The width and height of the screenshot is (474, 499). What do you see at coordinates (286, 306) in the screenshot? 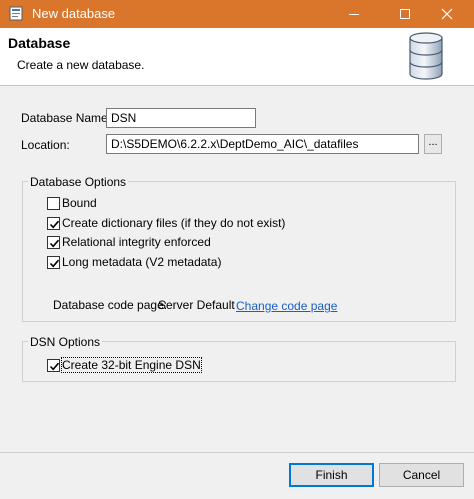
I see `change-code-page-link: Change code page` at bounding box center [286, 306].